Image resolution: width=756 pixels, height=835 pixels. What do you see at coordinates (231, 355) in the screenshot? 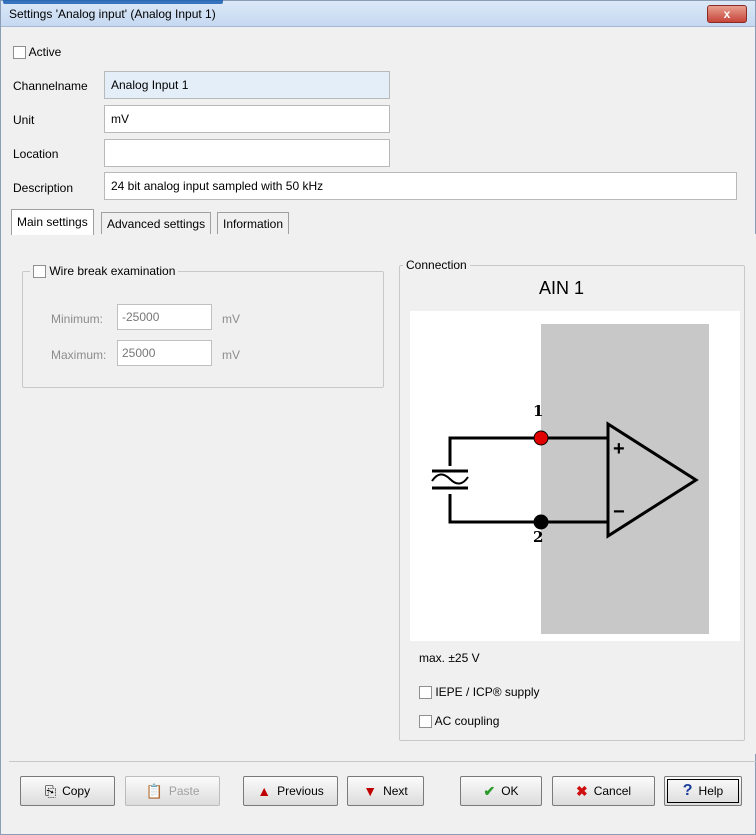
I see `maximum-unit: mV` at bounding box center [231, 355].